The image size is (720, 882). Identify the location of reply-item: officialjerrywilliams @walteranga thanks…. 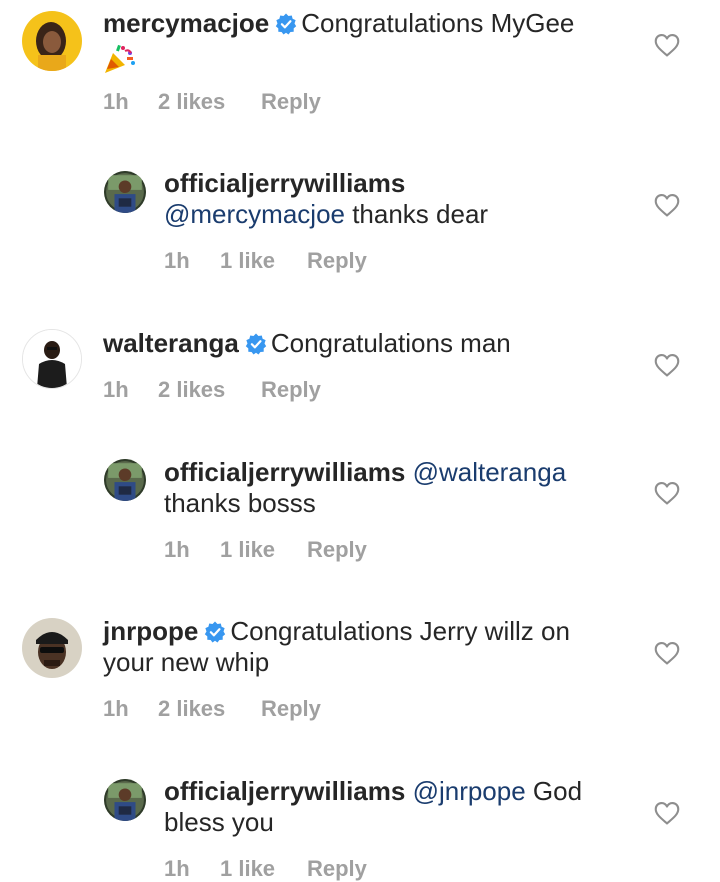
(360, 513).